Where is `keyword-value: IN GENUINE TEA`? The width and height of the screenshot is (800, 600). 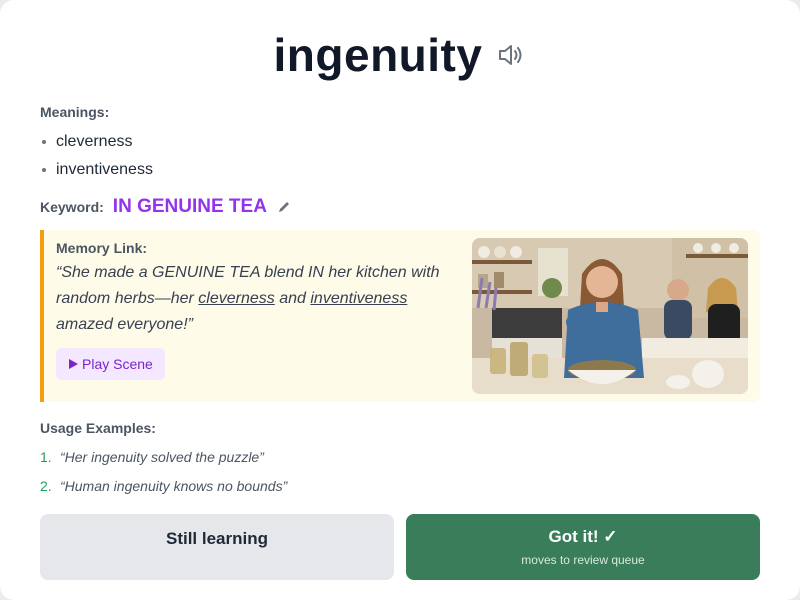 keyword-value: IN GENUINE TEA is located at coordinates (189, 206).